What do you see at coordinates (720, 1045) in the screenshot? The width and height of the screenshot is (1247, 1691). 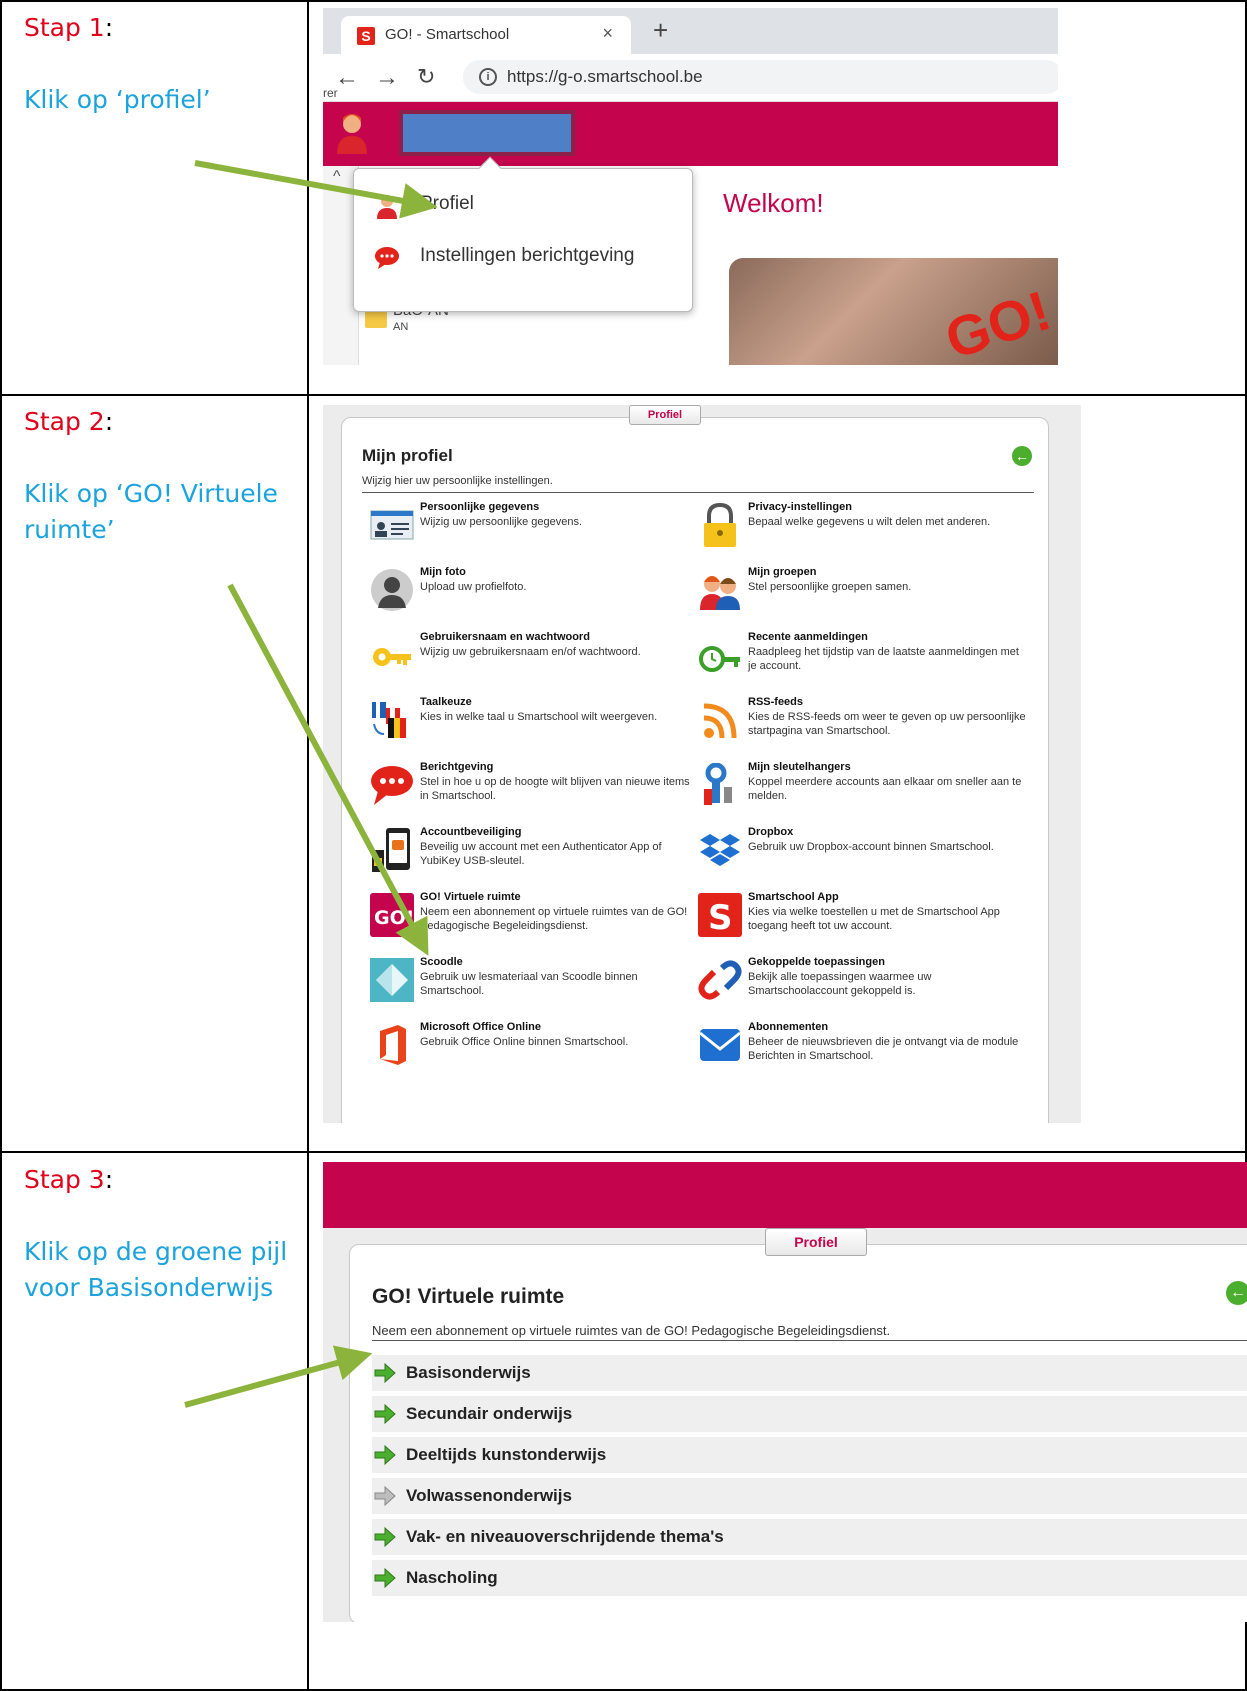 I see `envelope-icon` at bounding box center [720, 1045].